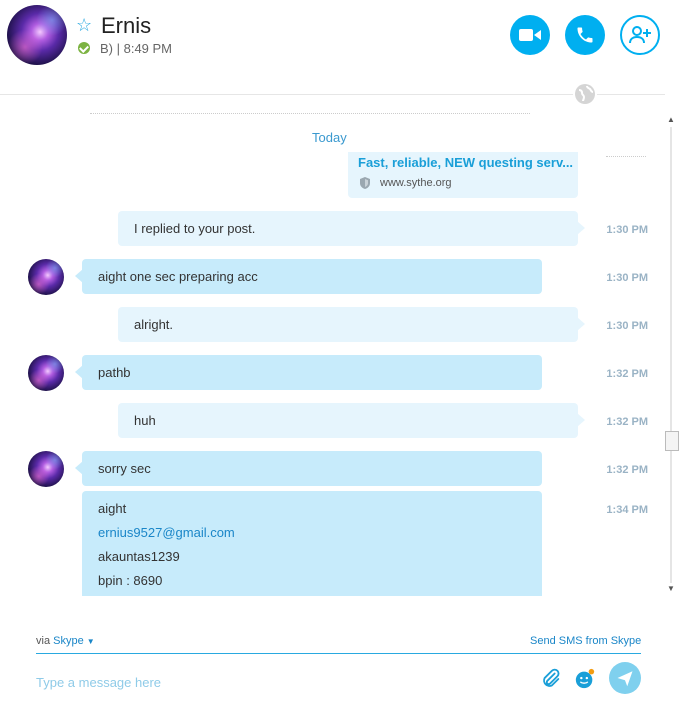  What do you see at coordinates (124, 468) in the screenshot?
I see `message-text: sorry sec` at bounding box center [124, 468].